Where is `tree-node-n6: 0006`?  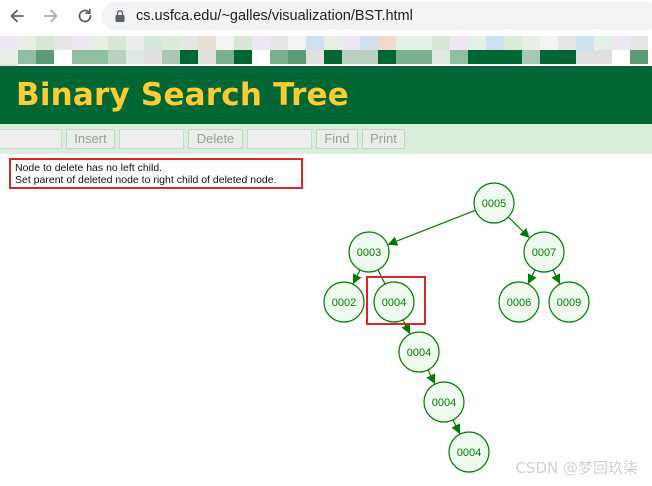 tree-node-n6: 0006 is located at coordinates (519, 302).